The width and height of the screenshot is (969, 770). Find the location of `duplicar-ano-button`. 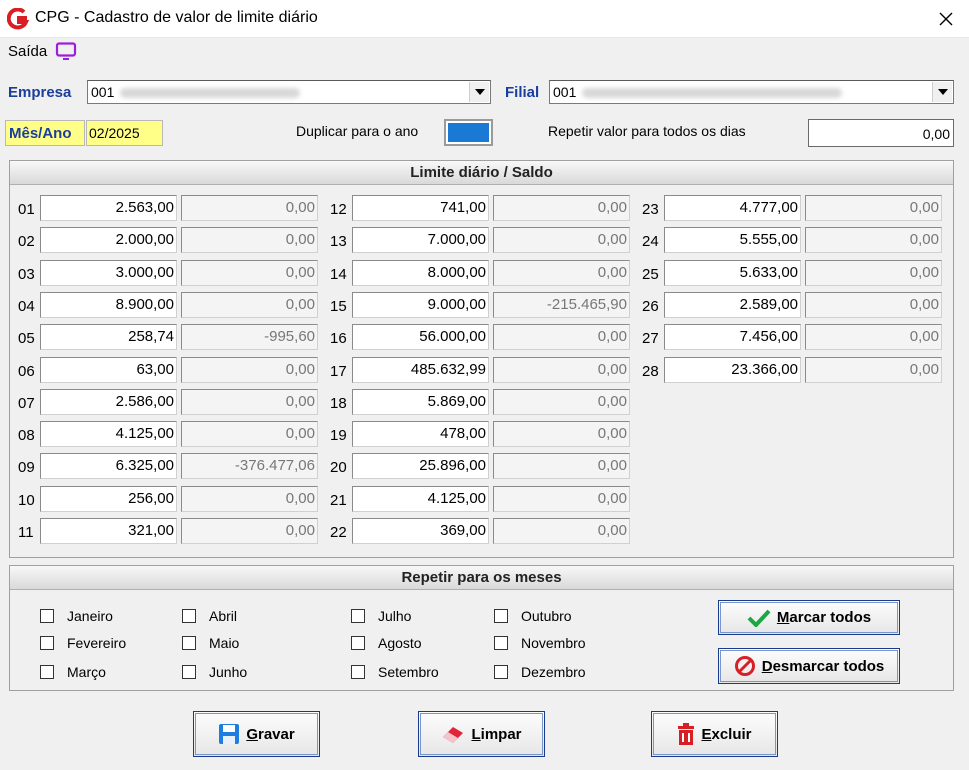

duplicar-ano-button is located at coordinates (468, 132).